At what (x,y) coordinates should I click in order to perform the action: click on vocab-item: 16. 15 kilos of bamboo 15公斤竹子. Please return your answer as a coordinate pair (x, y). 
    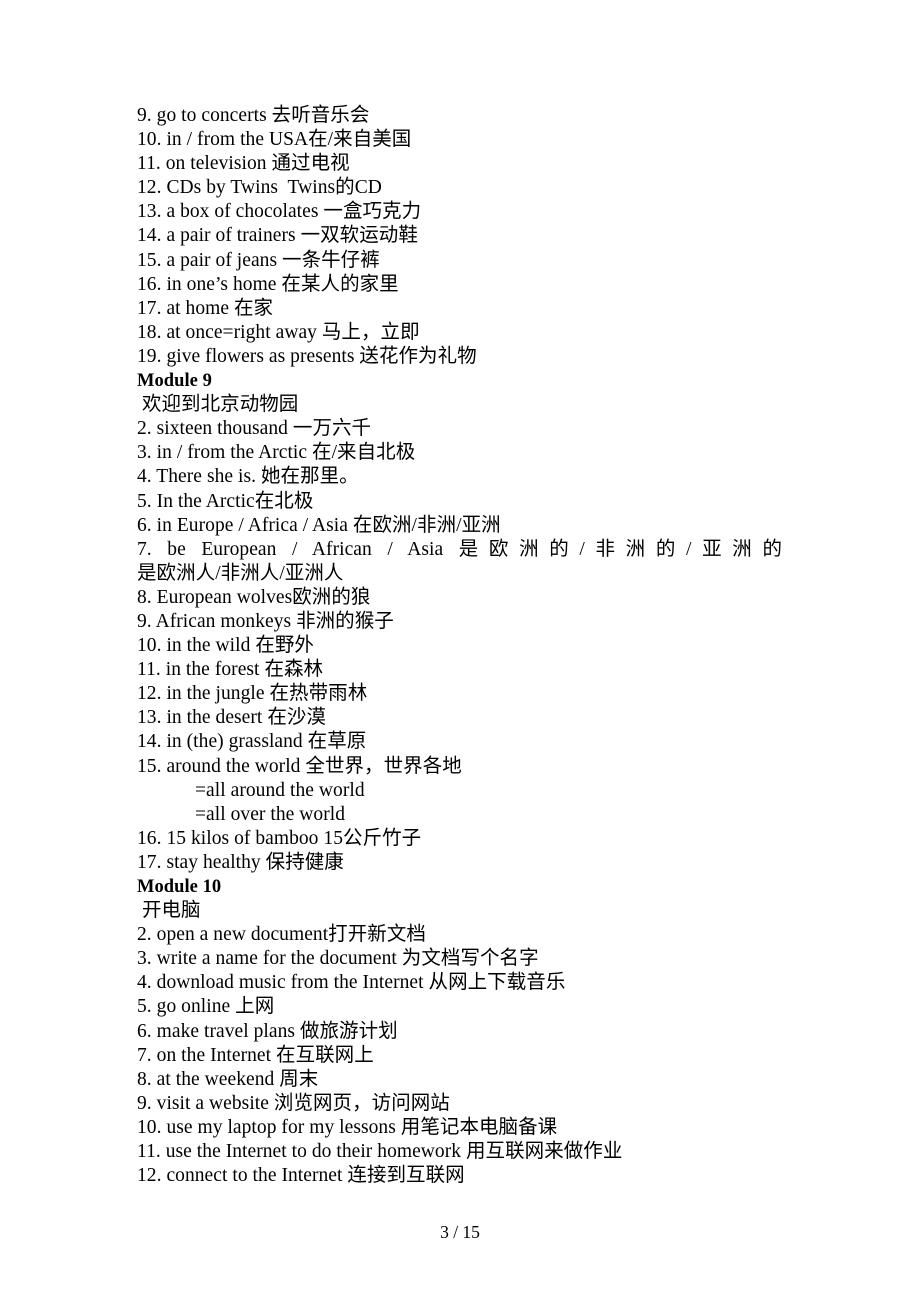
    Looking at the image, I should click on (279, 838).